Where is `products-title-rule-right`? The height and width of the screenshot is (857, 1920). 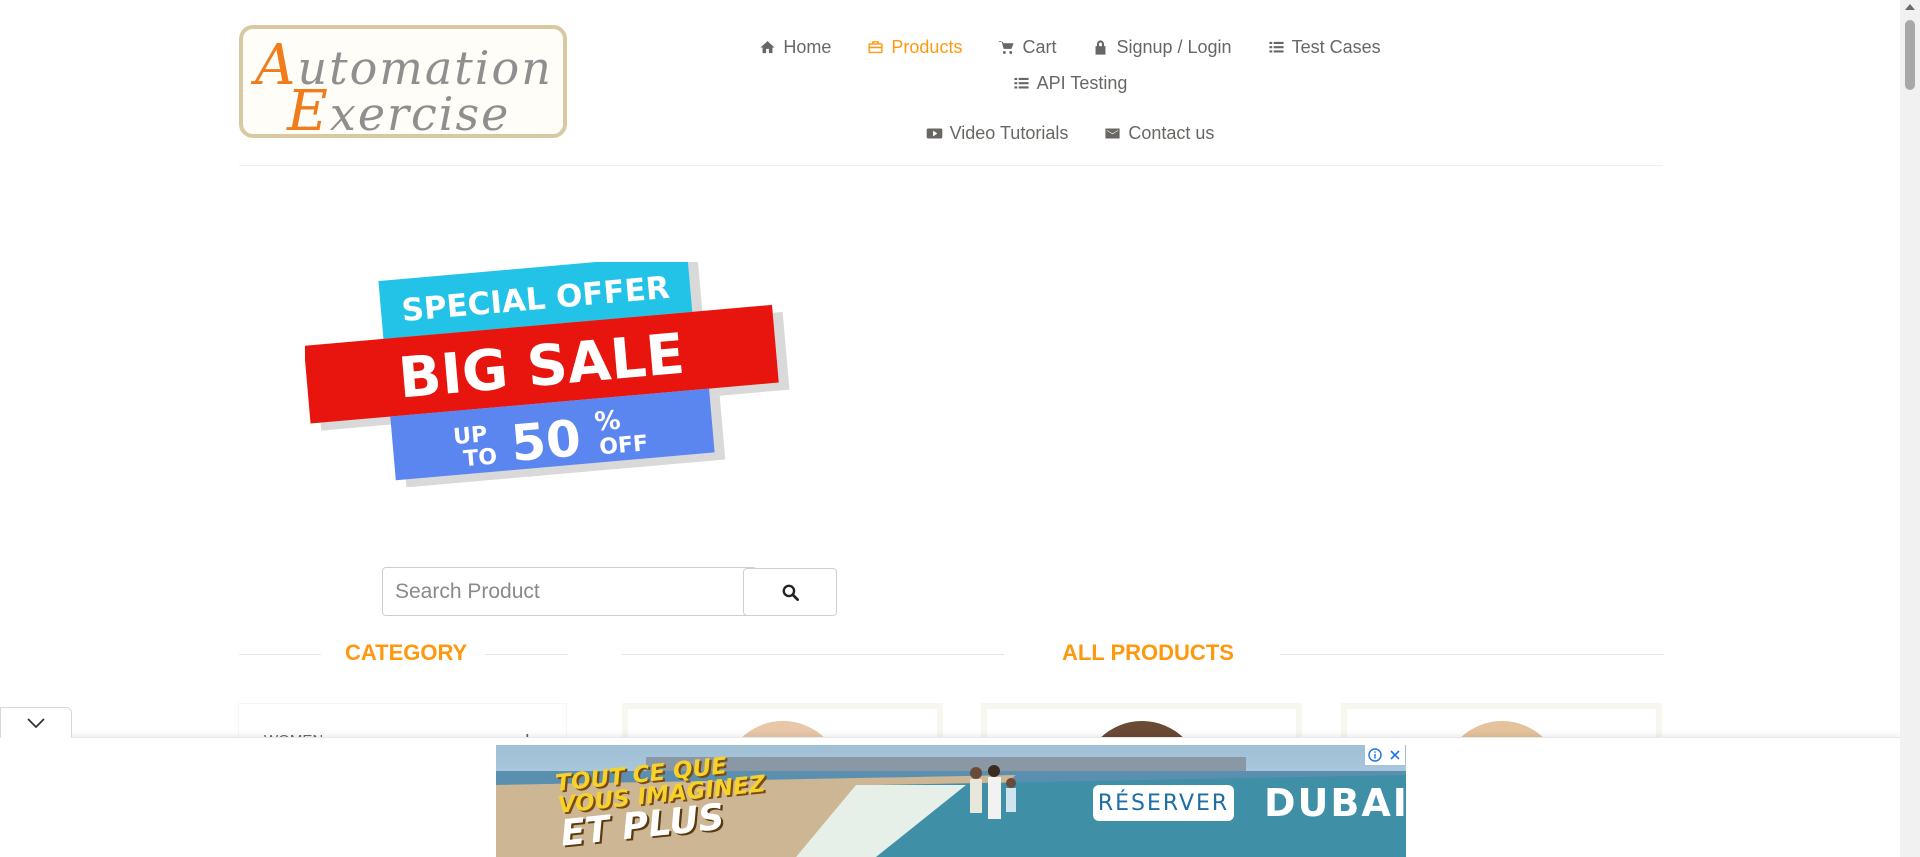 products-title-rule-right is located at coordinates (1471, 654).